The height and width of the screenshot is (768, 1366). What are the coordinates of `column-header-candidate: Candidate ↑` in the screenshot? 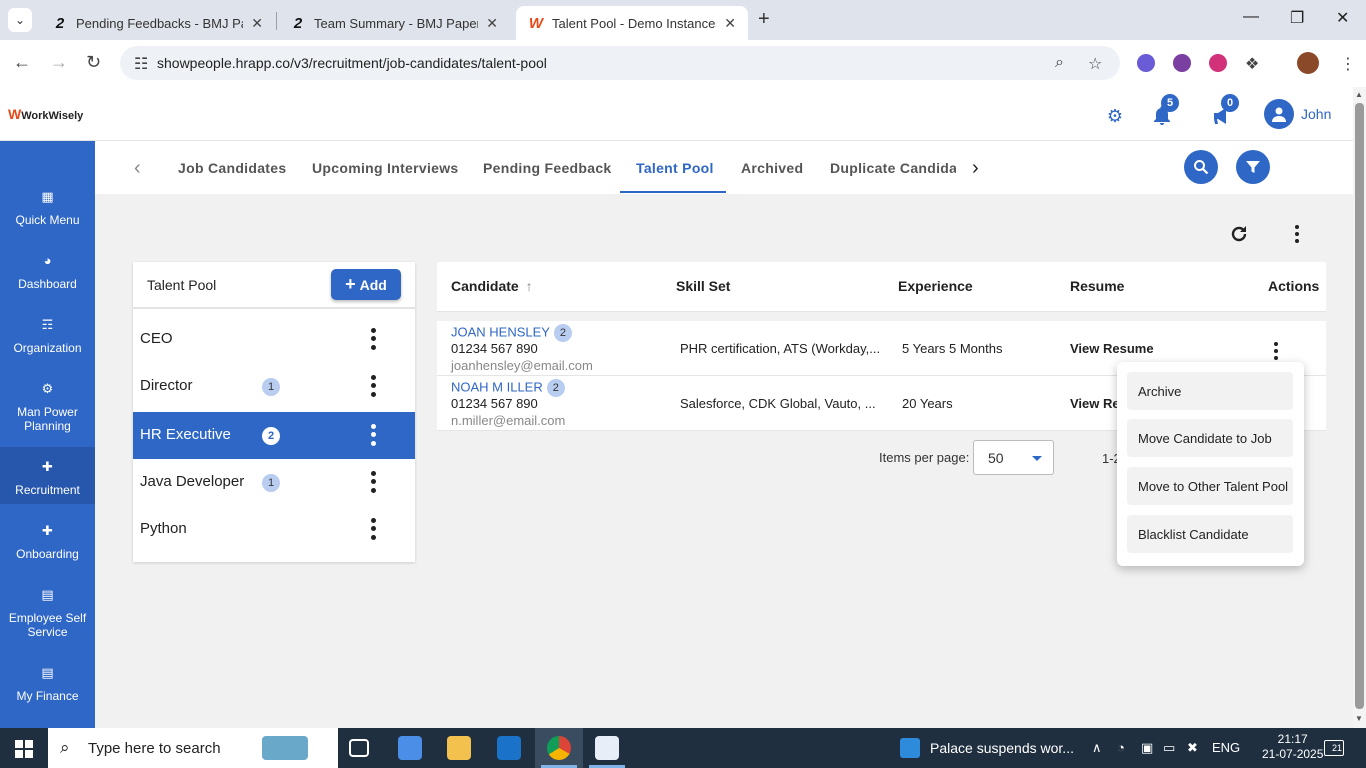 It's located at (492, 286).